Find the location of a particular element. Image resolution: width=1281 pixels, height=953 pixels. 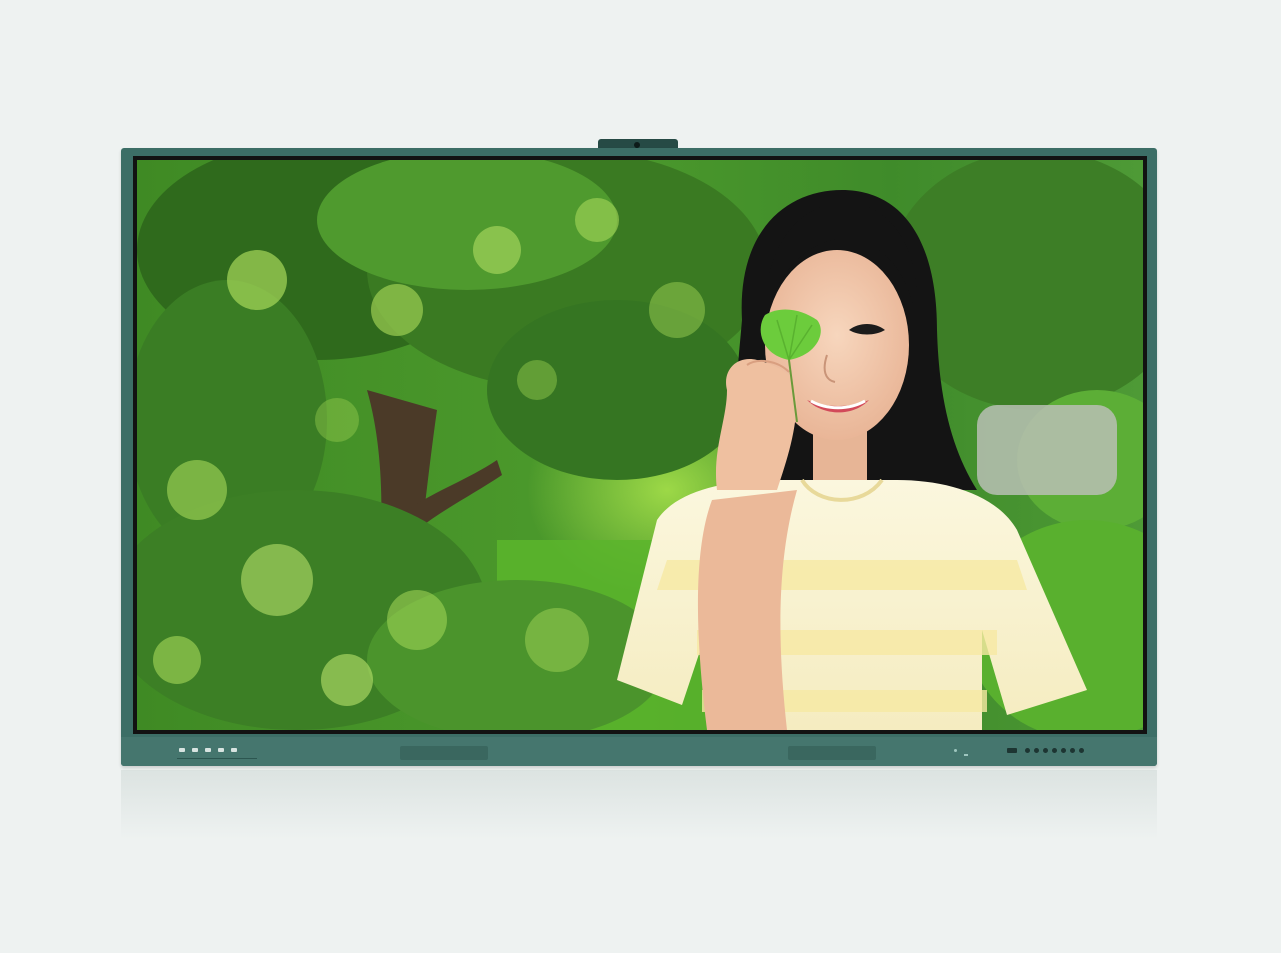

menu-button is located at coordinates (234, 750).